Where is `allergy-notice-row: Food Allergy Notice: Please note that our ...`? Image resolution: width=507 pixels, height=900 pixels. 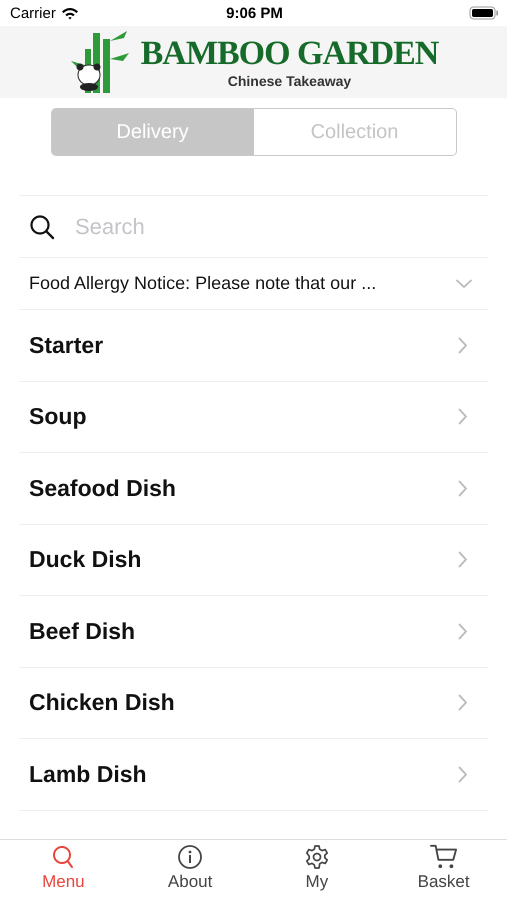 allergy-notice-row: Food Allergy Notice: Please note that our ... is located at coordinates (253, 284).